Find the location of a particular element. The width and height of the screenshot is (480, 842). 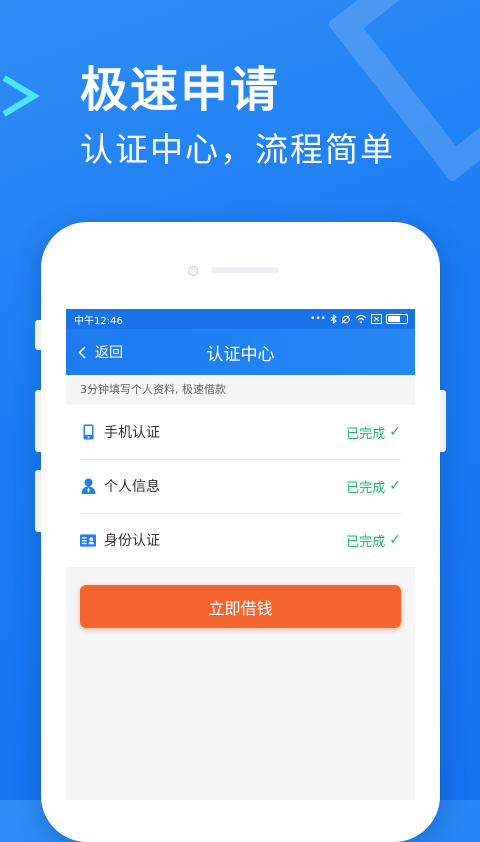

status-icons: ••• is located at coordinates (359, 319).